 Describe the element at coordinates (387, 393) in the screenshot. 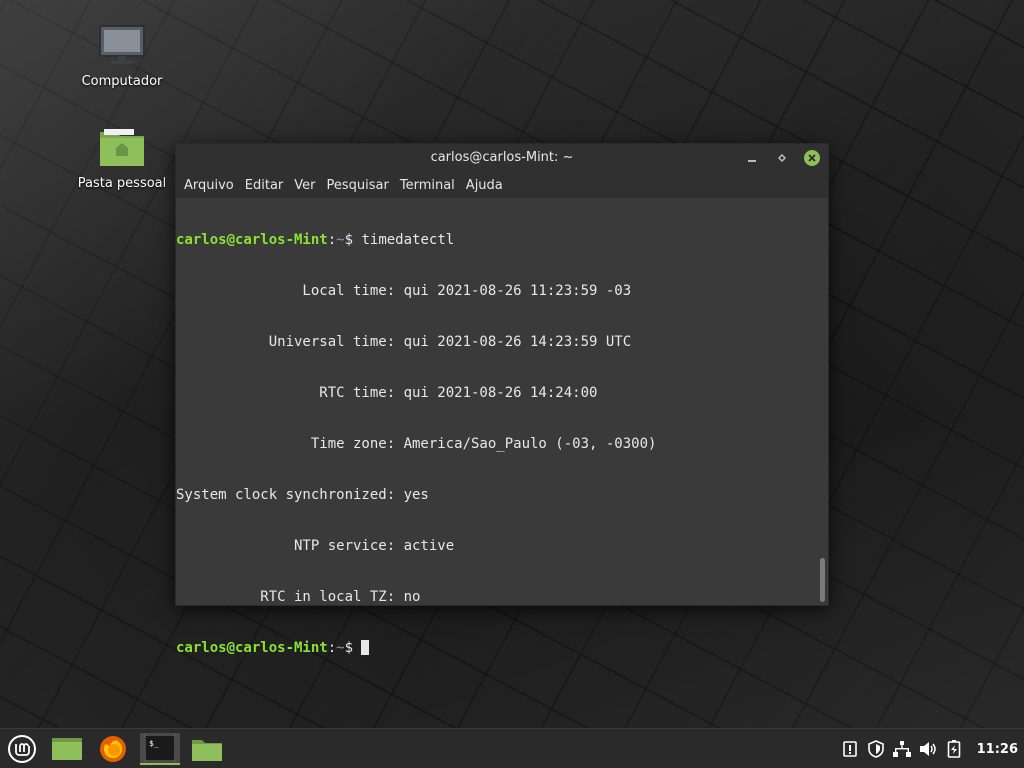

I see `output-line: RTC time: qui 2021-08-26 14:24:00` at that location.